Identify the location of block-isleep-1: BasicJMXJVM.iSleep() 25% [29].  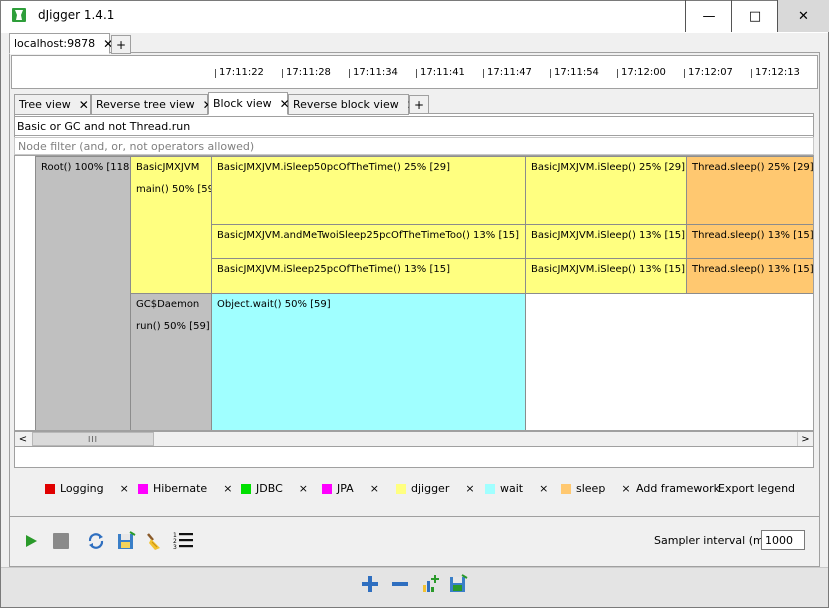
(606, 190).